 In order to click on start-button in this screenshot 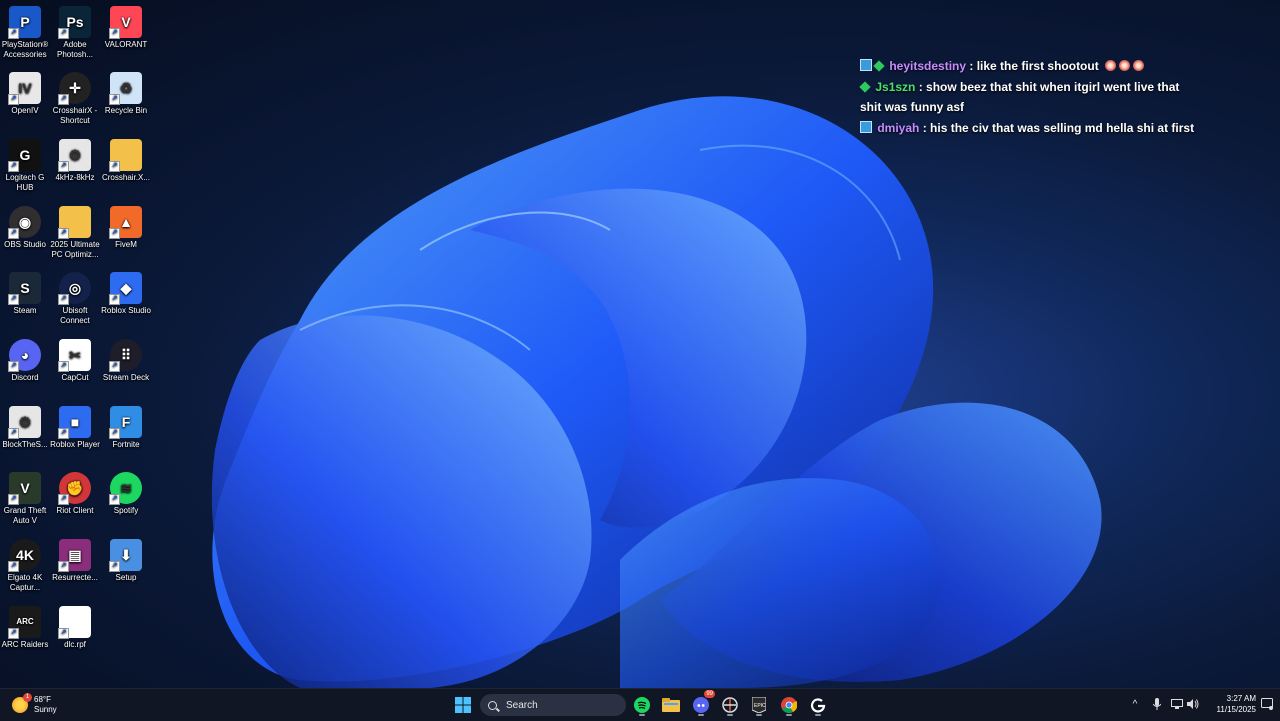, I will do `click(463, 705)`.